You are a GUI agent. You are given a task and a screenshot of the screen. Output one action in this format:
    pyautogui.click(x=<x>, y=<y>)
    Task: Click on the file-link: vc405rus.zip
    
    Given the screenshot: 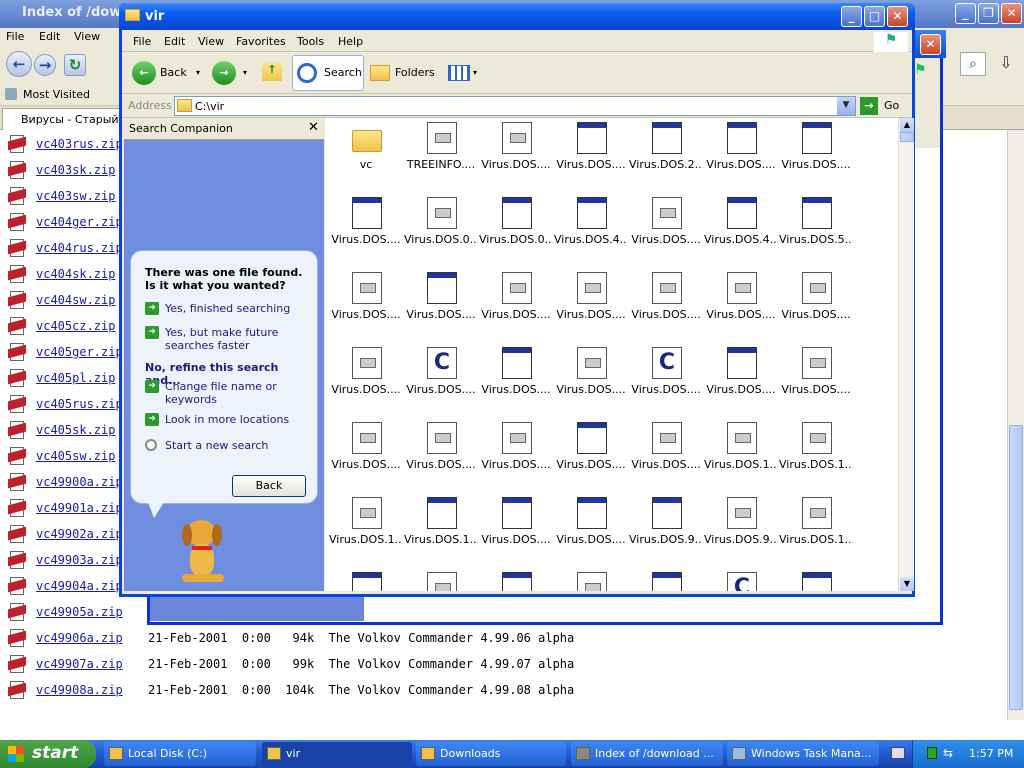 What is the action you would take?
    pyautogui.click(x=79, y=404)
    